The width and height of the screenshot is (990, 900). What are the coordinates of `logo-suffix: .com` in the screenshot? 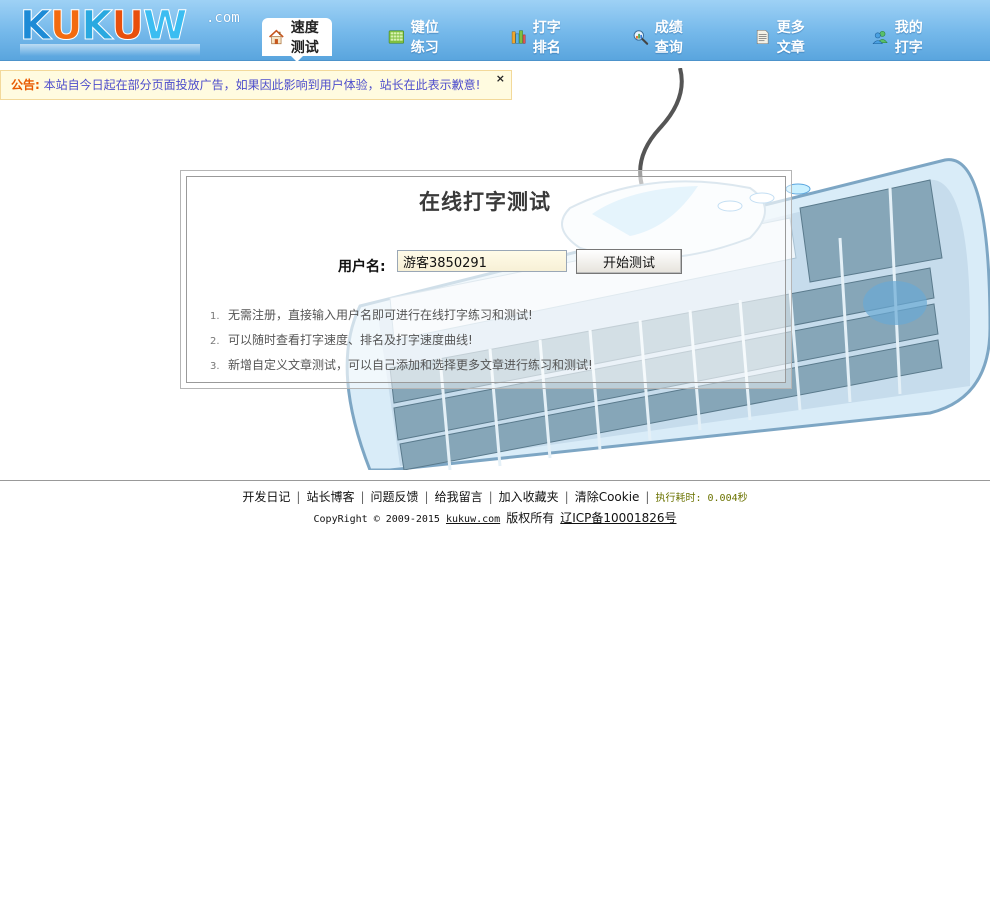 It's located at (223, 18).